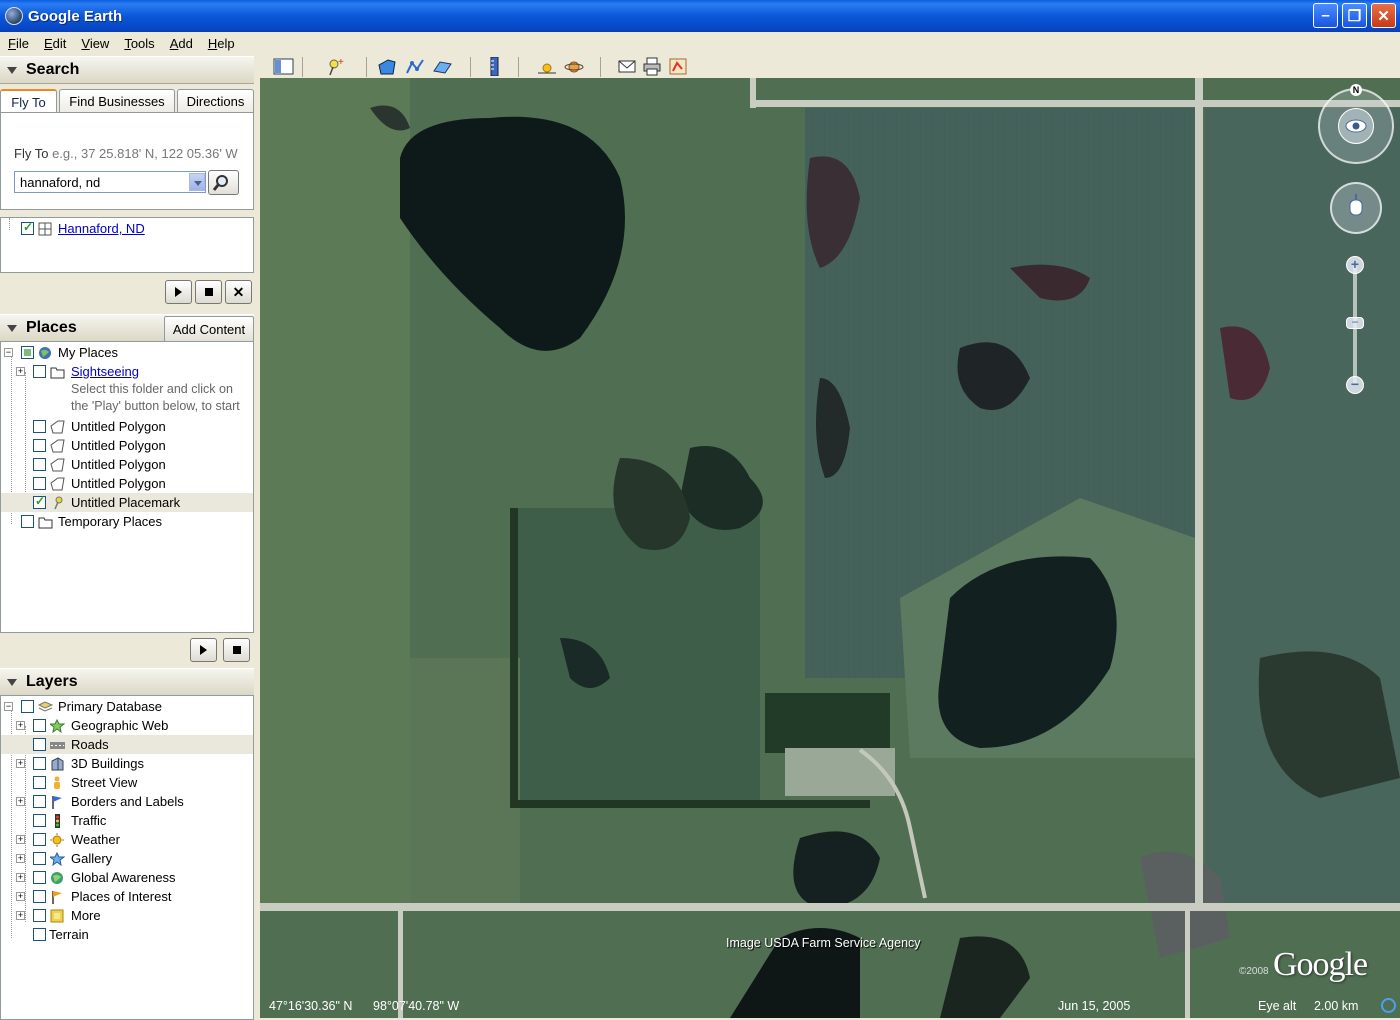 This screenshot has height=1020, width=1400. What do you see at coordinates (238, 292) in the screenshot?
I see `clear-results-button: ✕` at bounding box center [238, 292].